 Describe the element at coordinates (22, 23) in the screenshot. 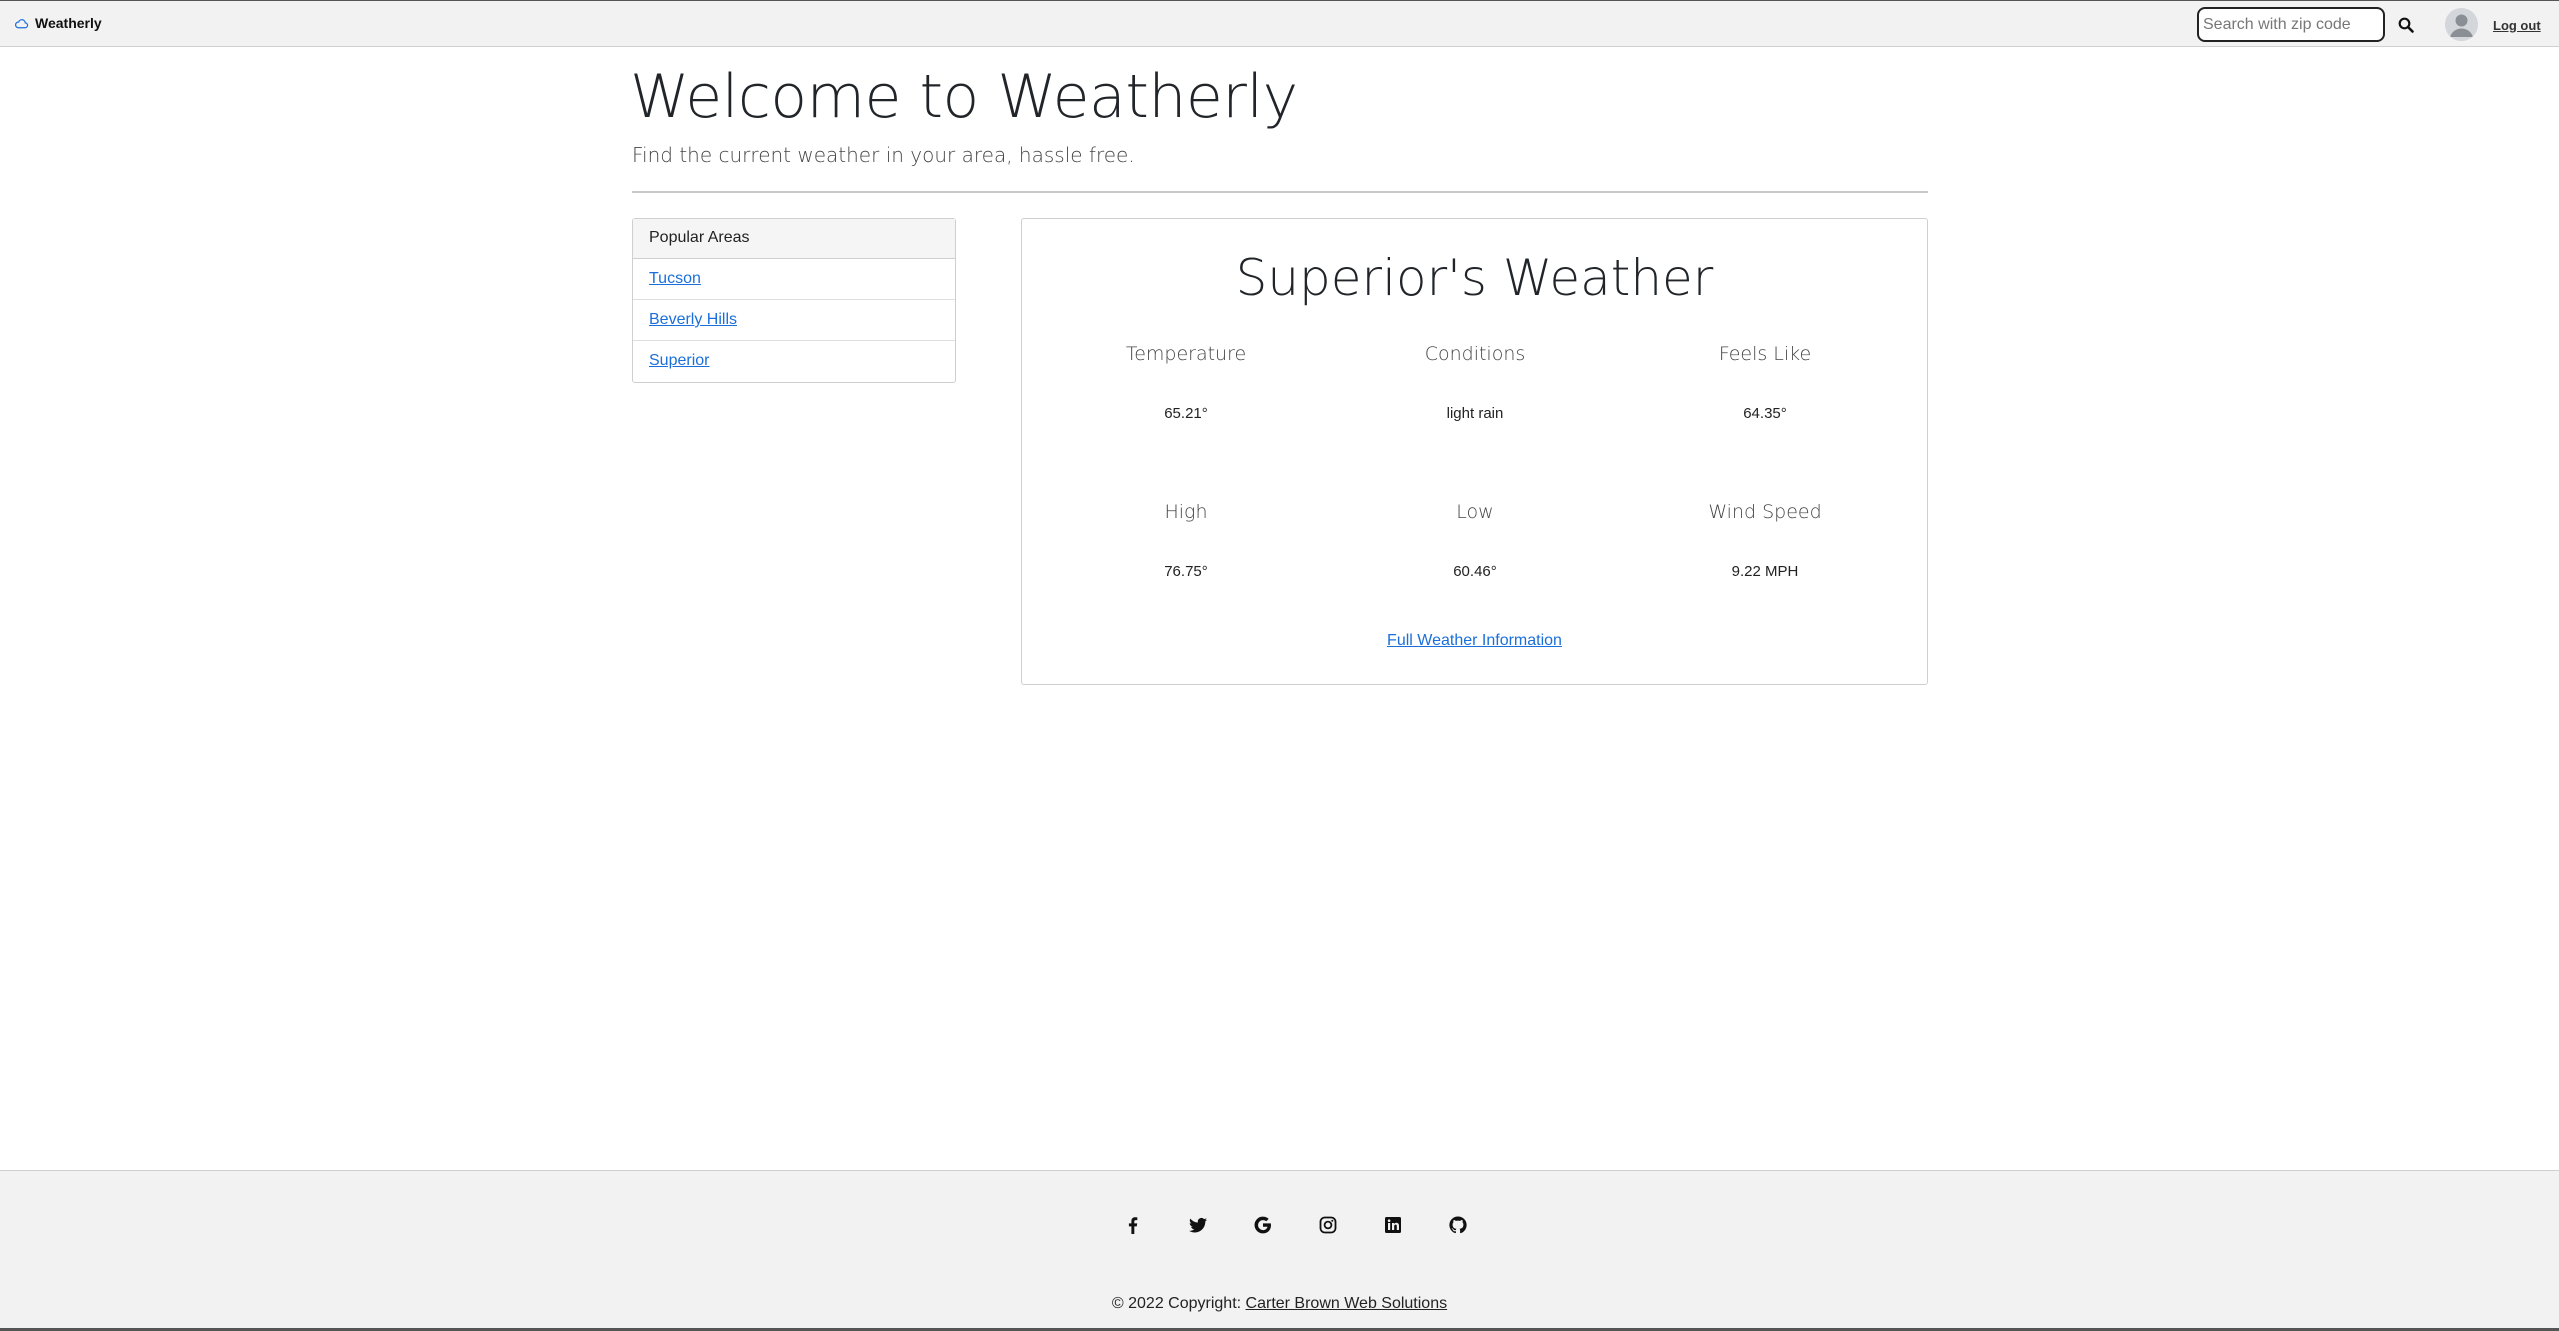

I see `cloud-icon` at that location.